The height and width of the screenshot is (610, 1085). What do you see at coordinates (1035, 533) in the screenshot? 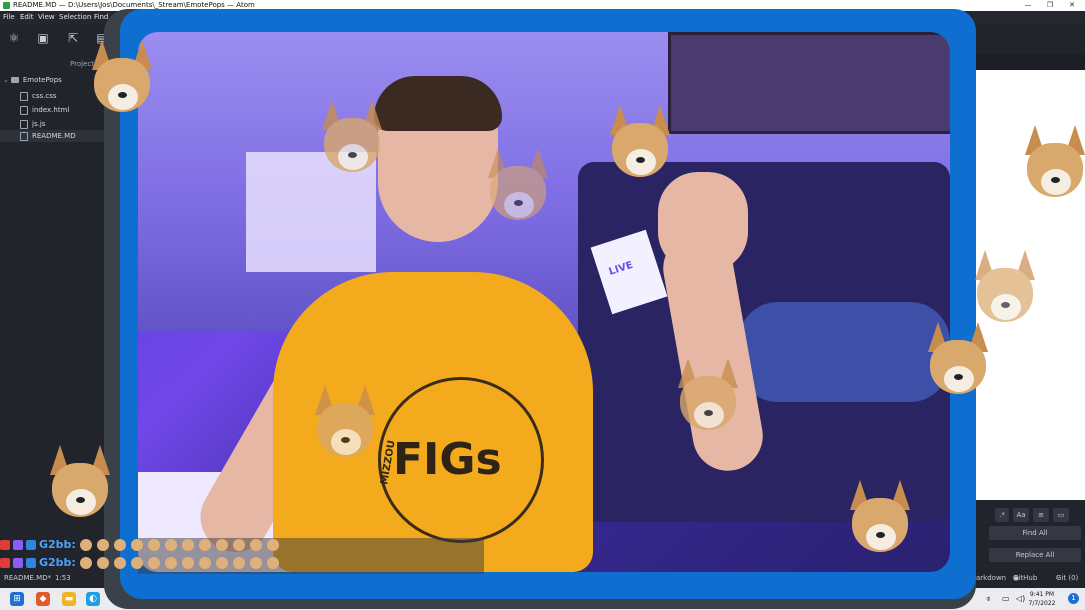
I see `find-all-button: Find All` at bounding box center [1035, 533].